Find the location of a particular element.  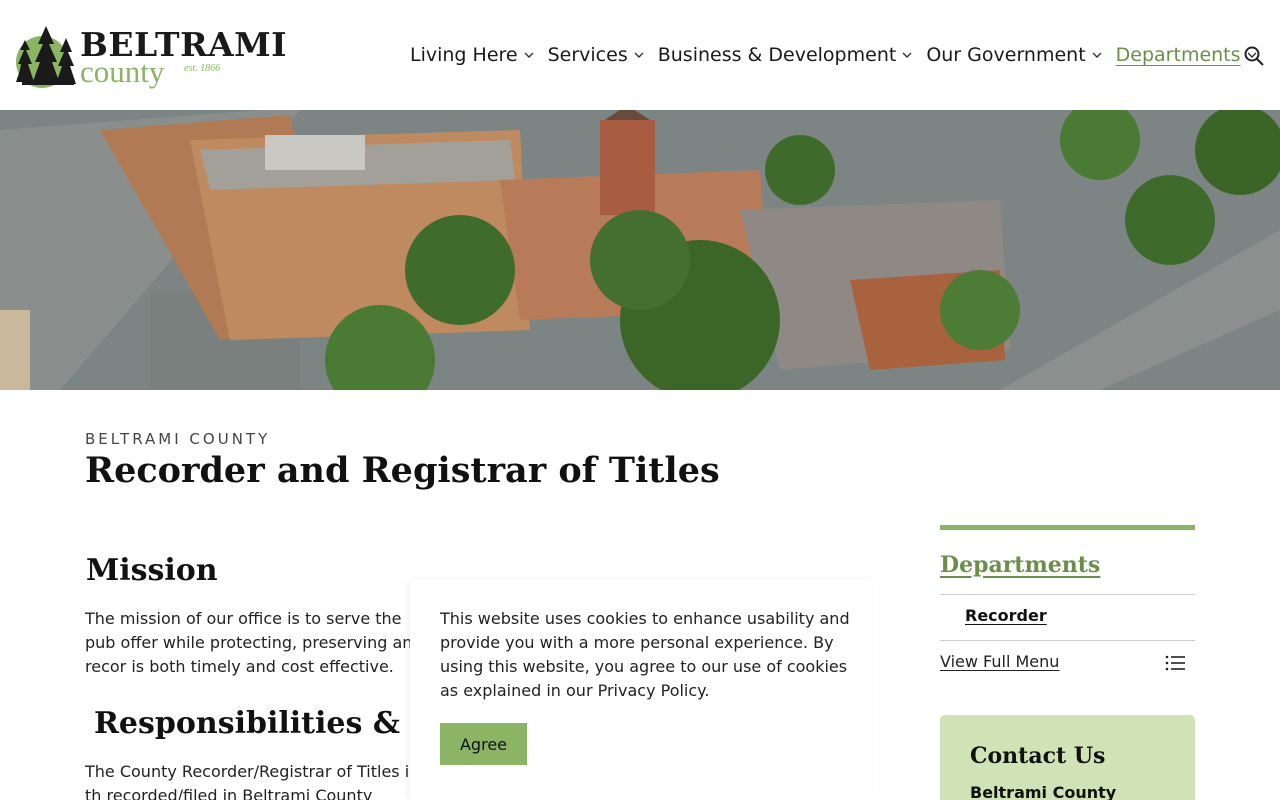

search-icon is located at coordinates (1254, 56).